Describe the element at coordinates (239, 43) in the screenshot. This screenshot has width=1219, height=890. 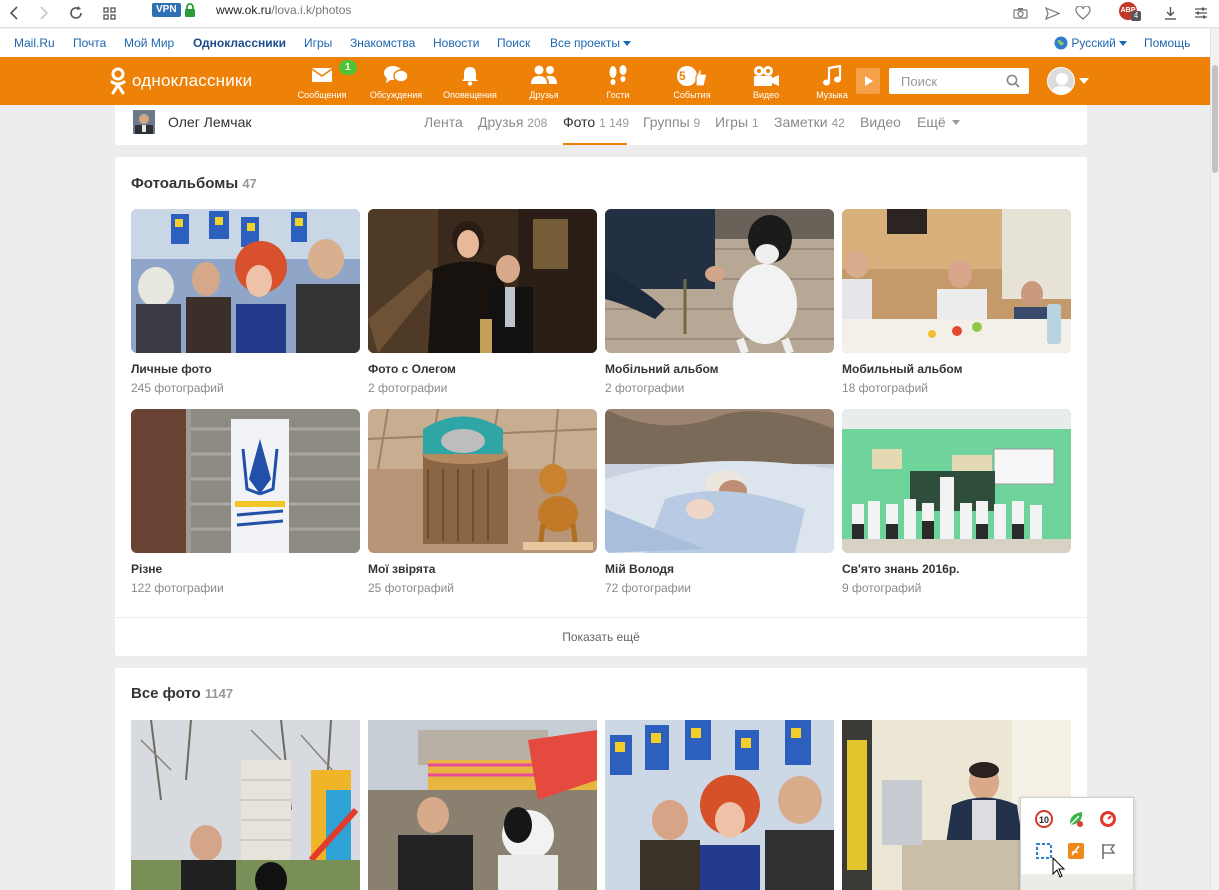
I see `portal-link-odnoklassniki: Одноклассники` at that location.